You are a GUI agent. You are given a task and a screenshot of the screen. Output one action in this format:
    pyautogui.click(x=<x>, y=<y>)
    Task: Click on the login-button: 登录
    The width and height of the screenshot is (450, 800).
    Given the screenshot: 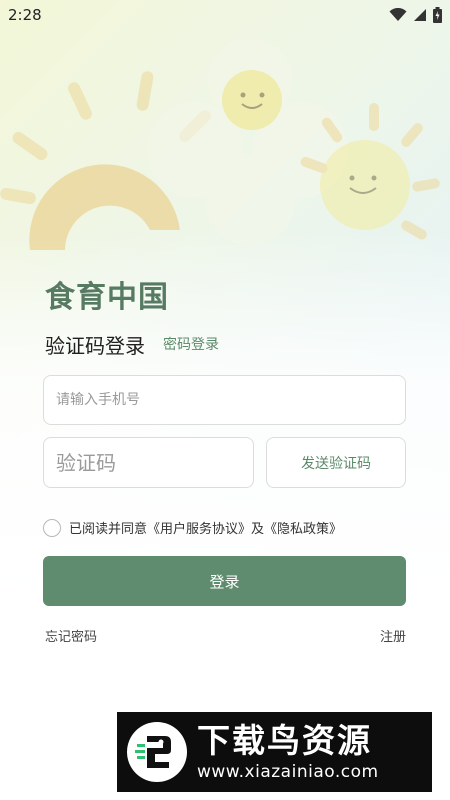 What is the action you would take?
    pyautogui.click(x=224, y=581)
    